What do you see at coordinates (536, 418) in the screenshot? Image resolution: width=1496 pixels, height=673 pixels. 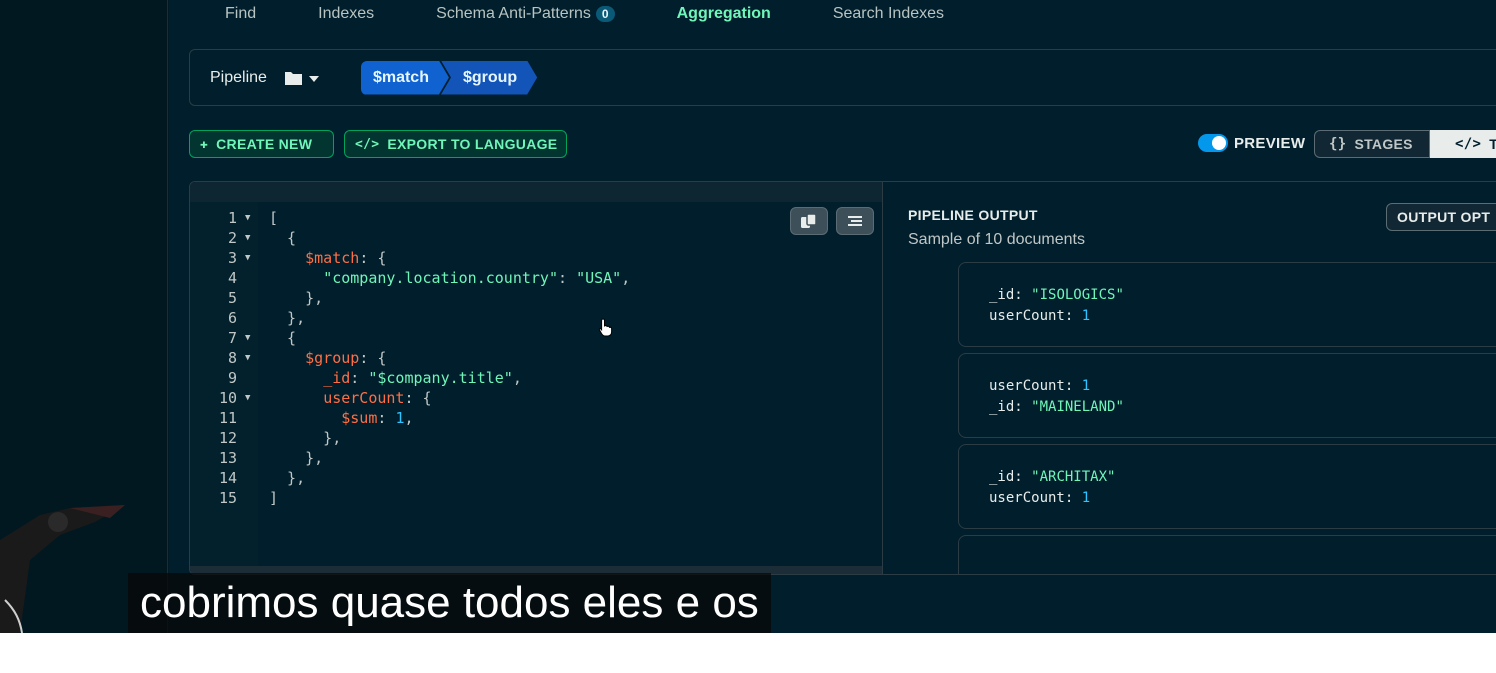 I see `code-line: 11 $sum: 1,` at bounding box center [536, 418].